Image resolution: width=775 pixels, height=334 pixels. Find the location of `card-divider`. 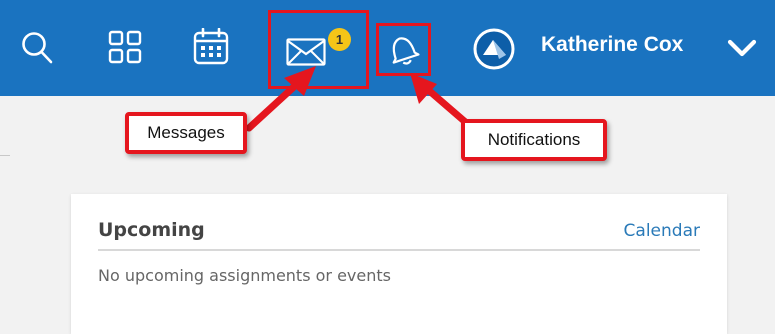

card-divider is located at coordinates (399, 250).